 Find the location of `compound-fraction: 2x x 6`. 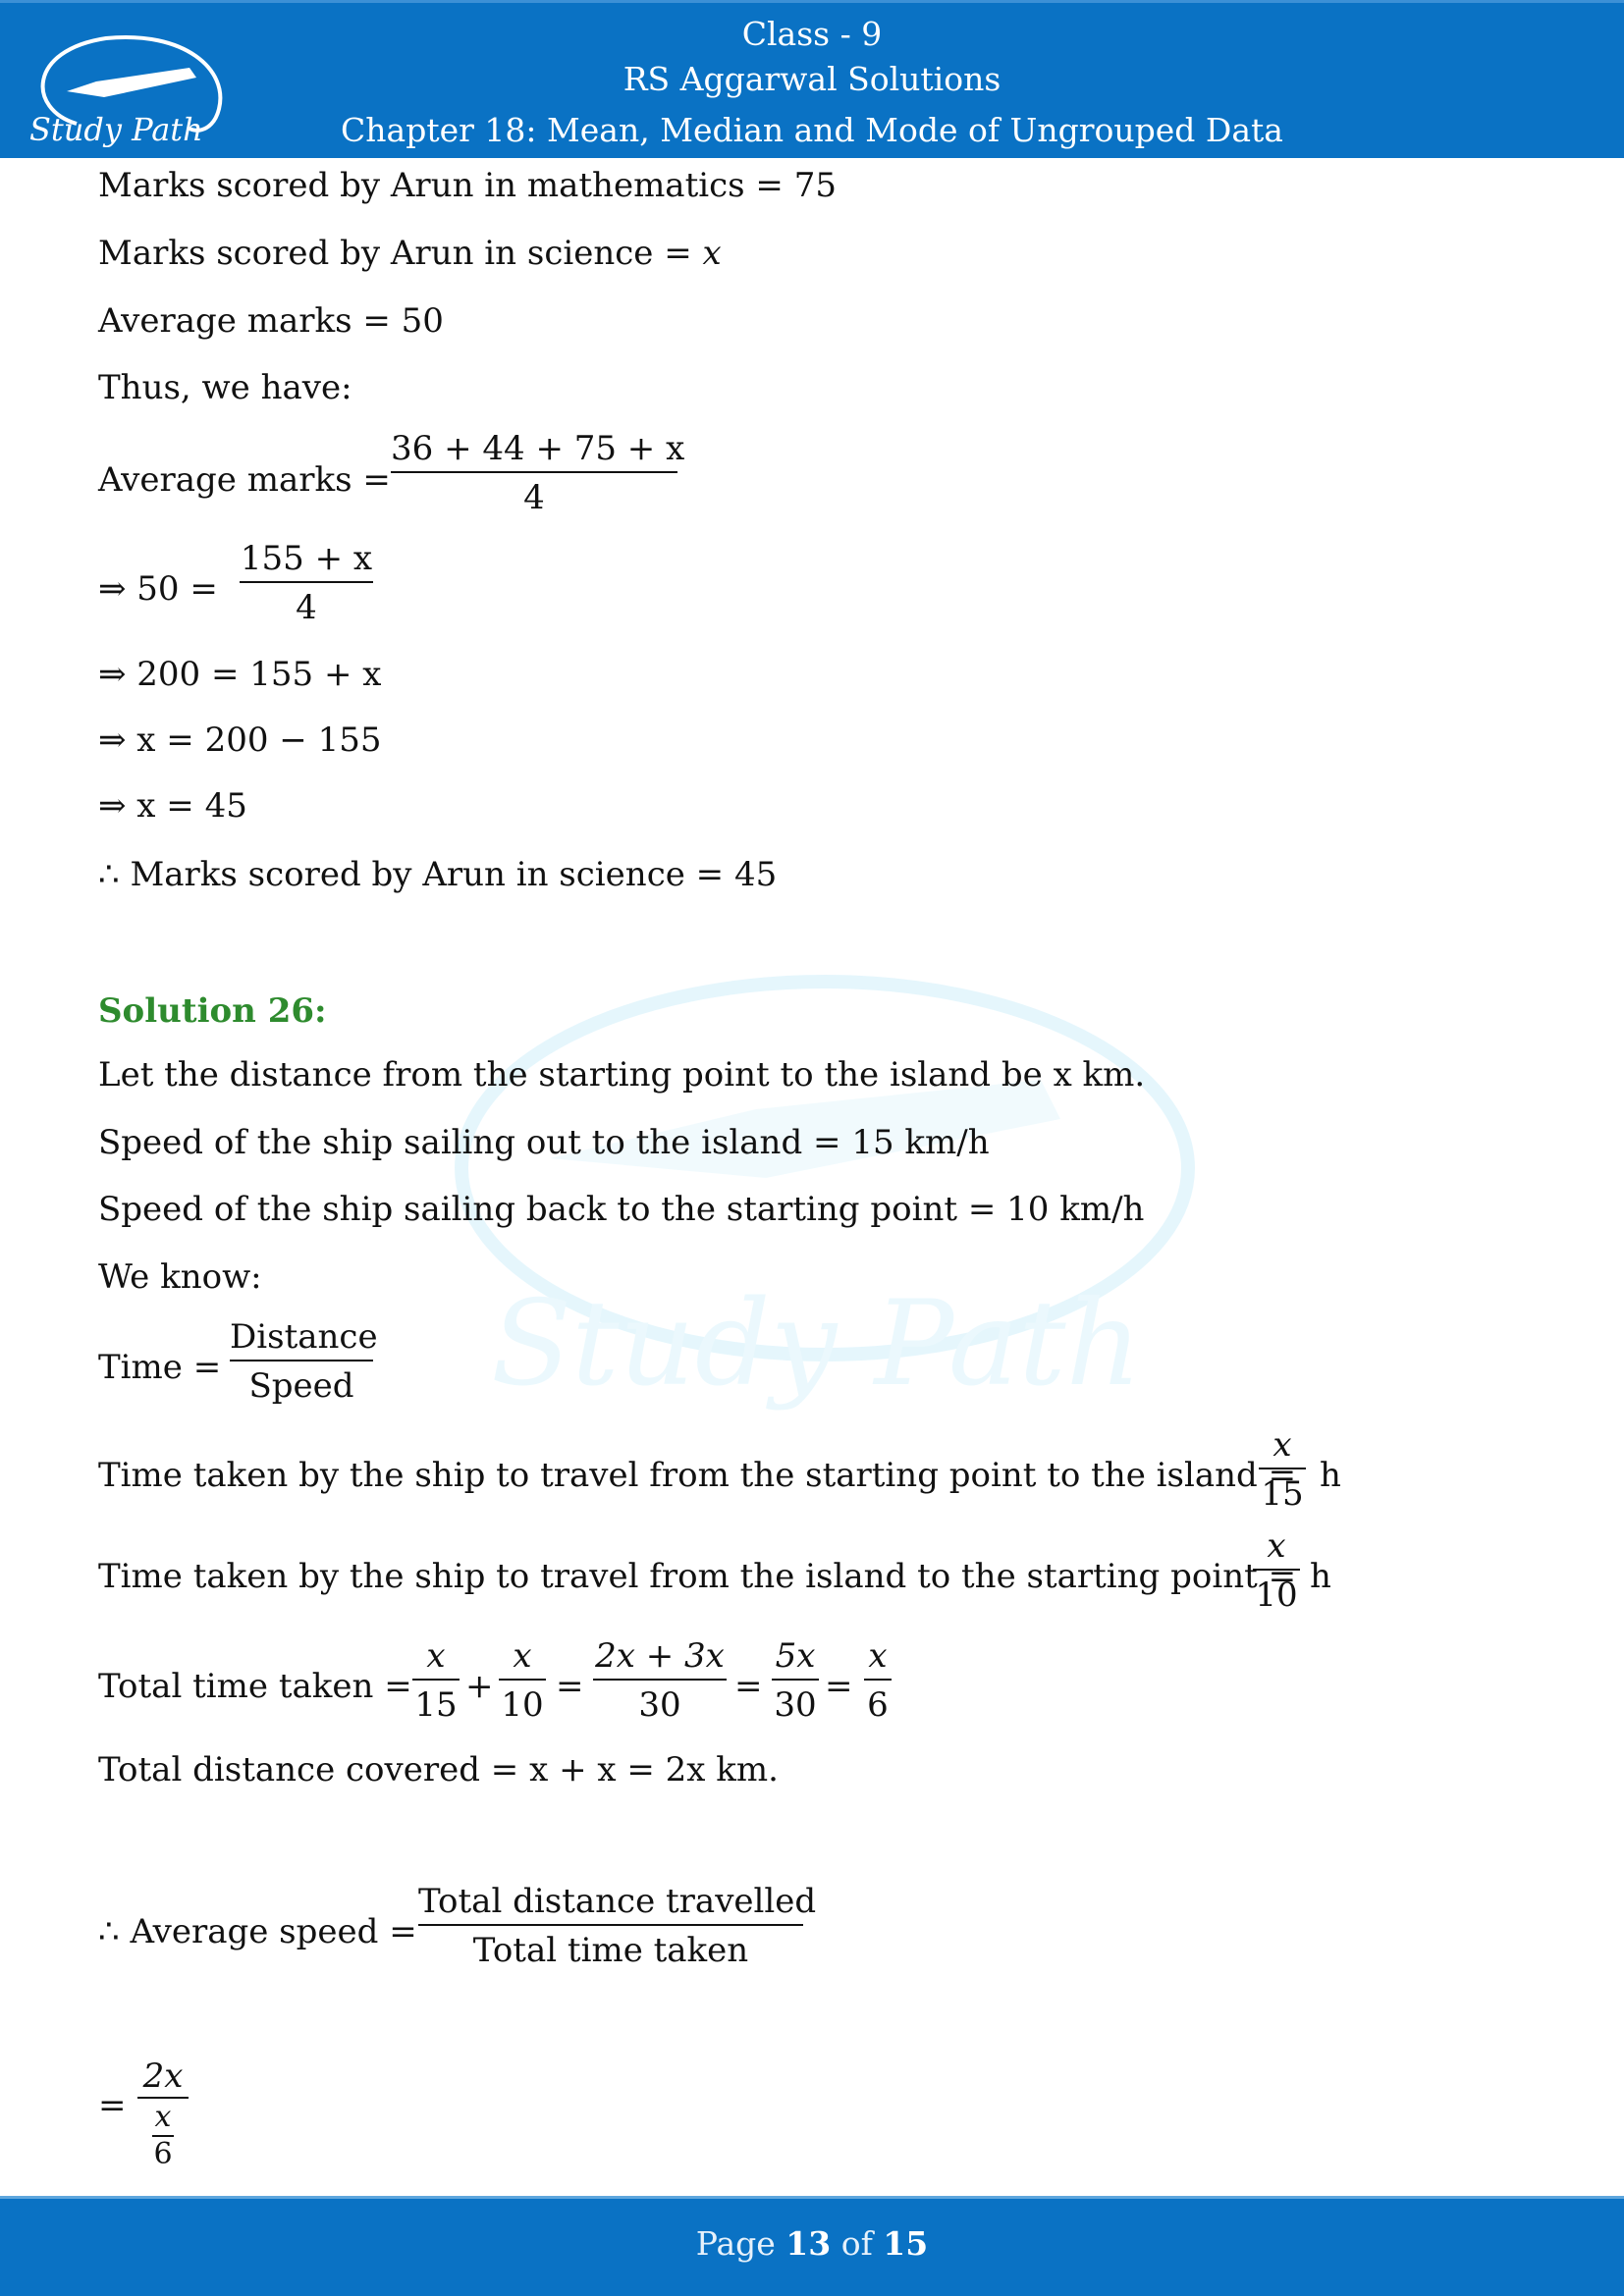

compound-fraction: 2x x 6 is located at coordinates (163, 2114).